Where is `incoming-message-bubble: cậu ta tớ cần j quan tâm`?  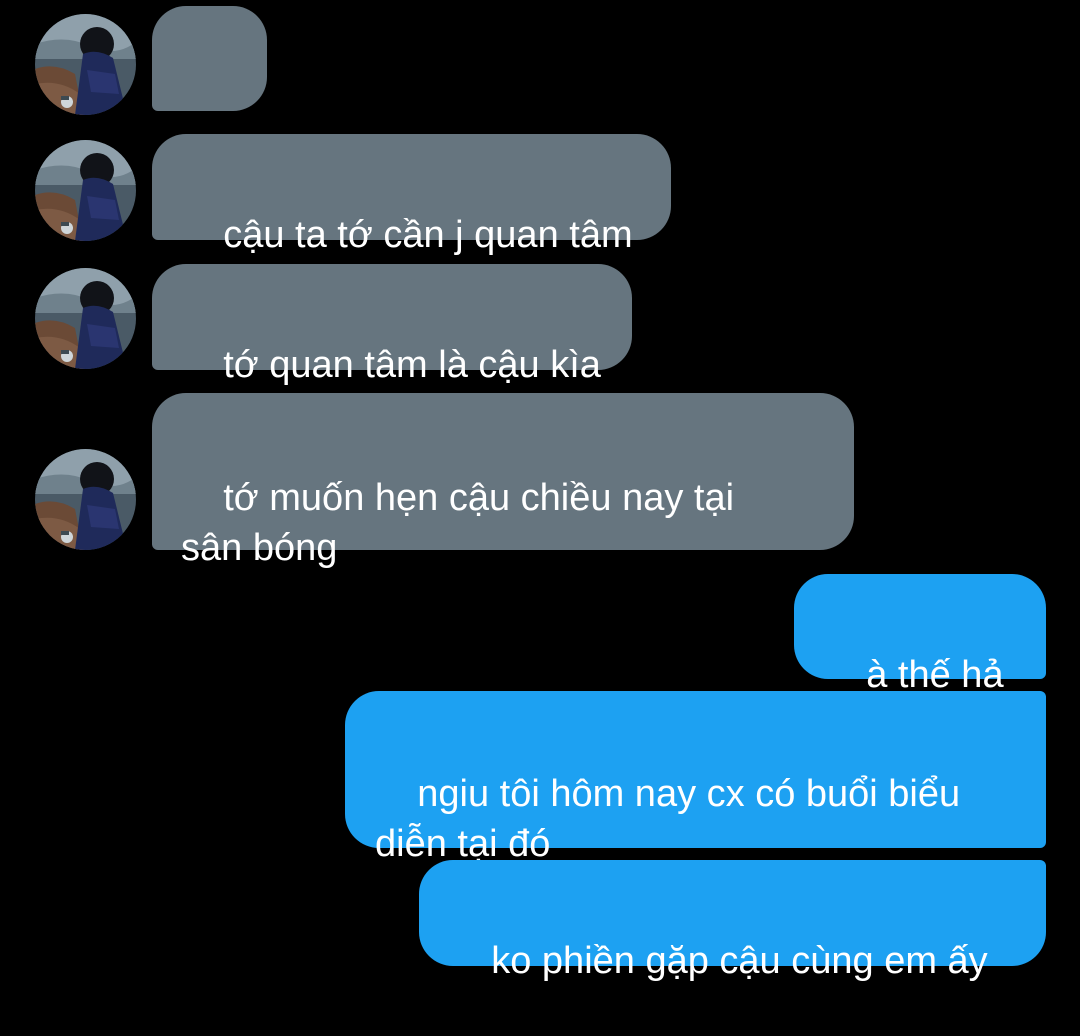 incoming-message-bubble: cậu ta tớ cần j quan tâm is located at coordinates (411, 195).